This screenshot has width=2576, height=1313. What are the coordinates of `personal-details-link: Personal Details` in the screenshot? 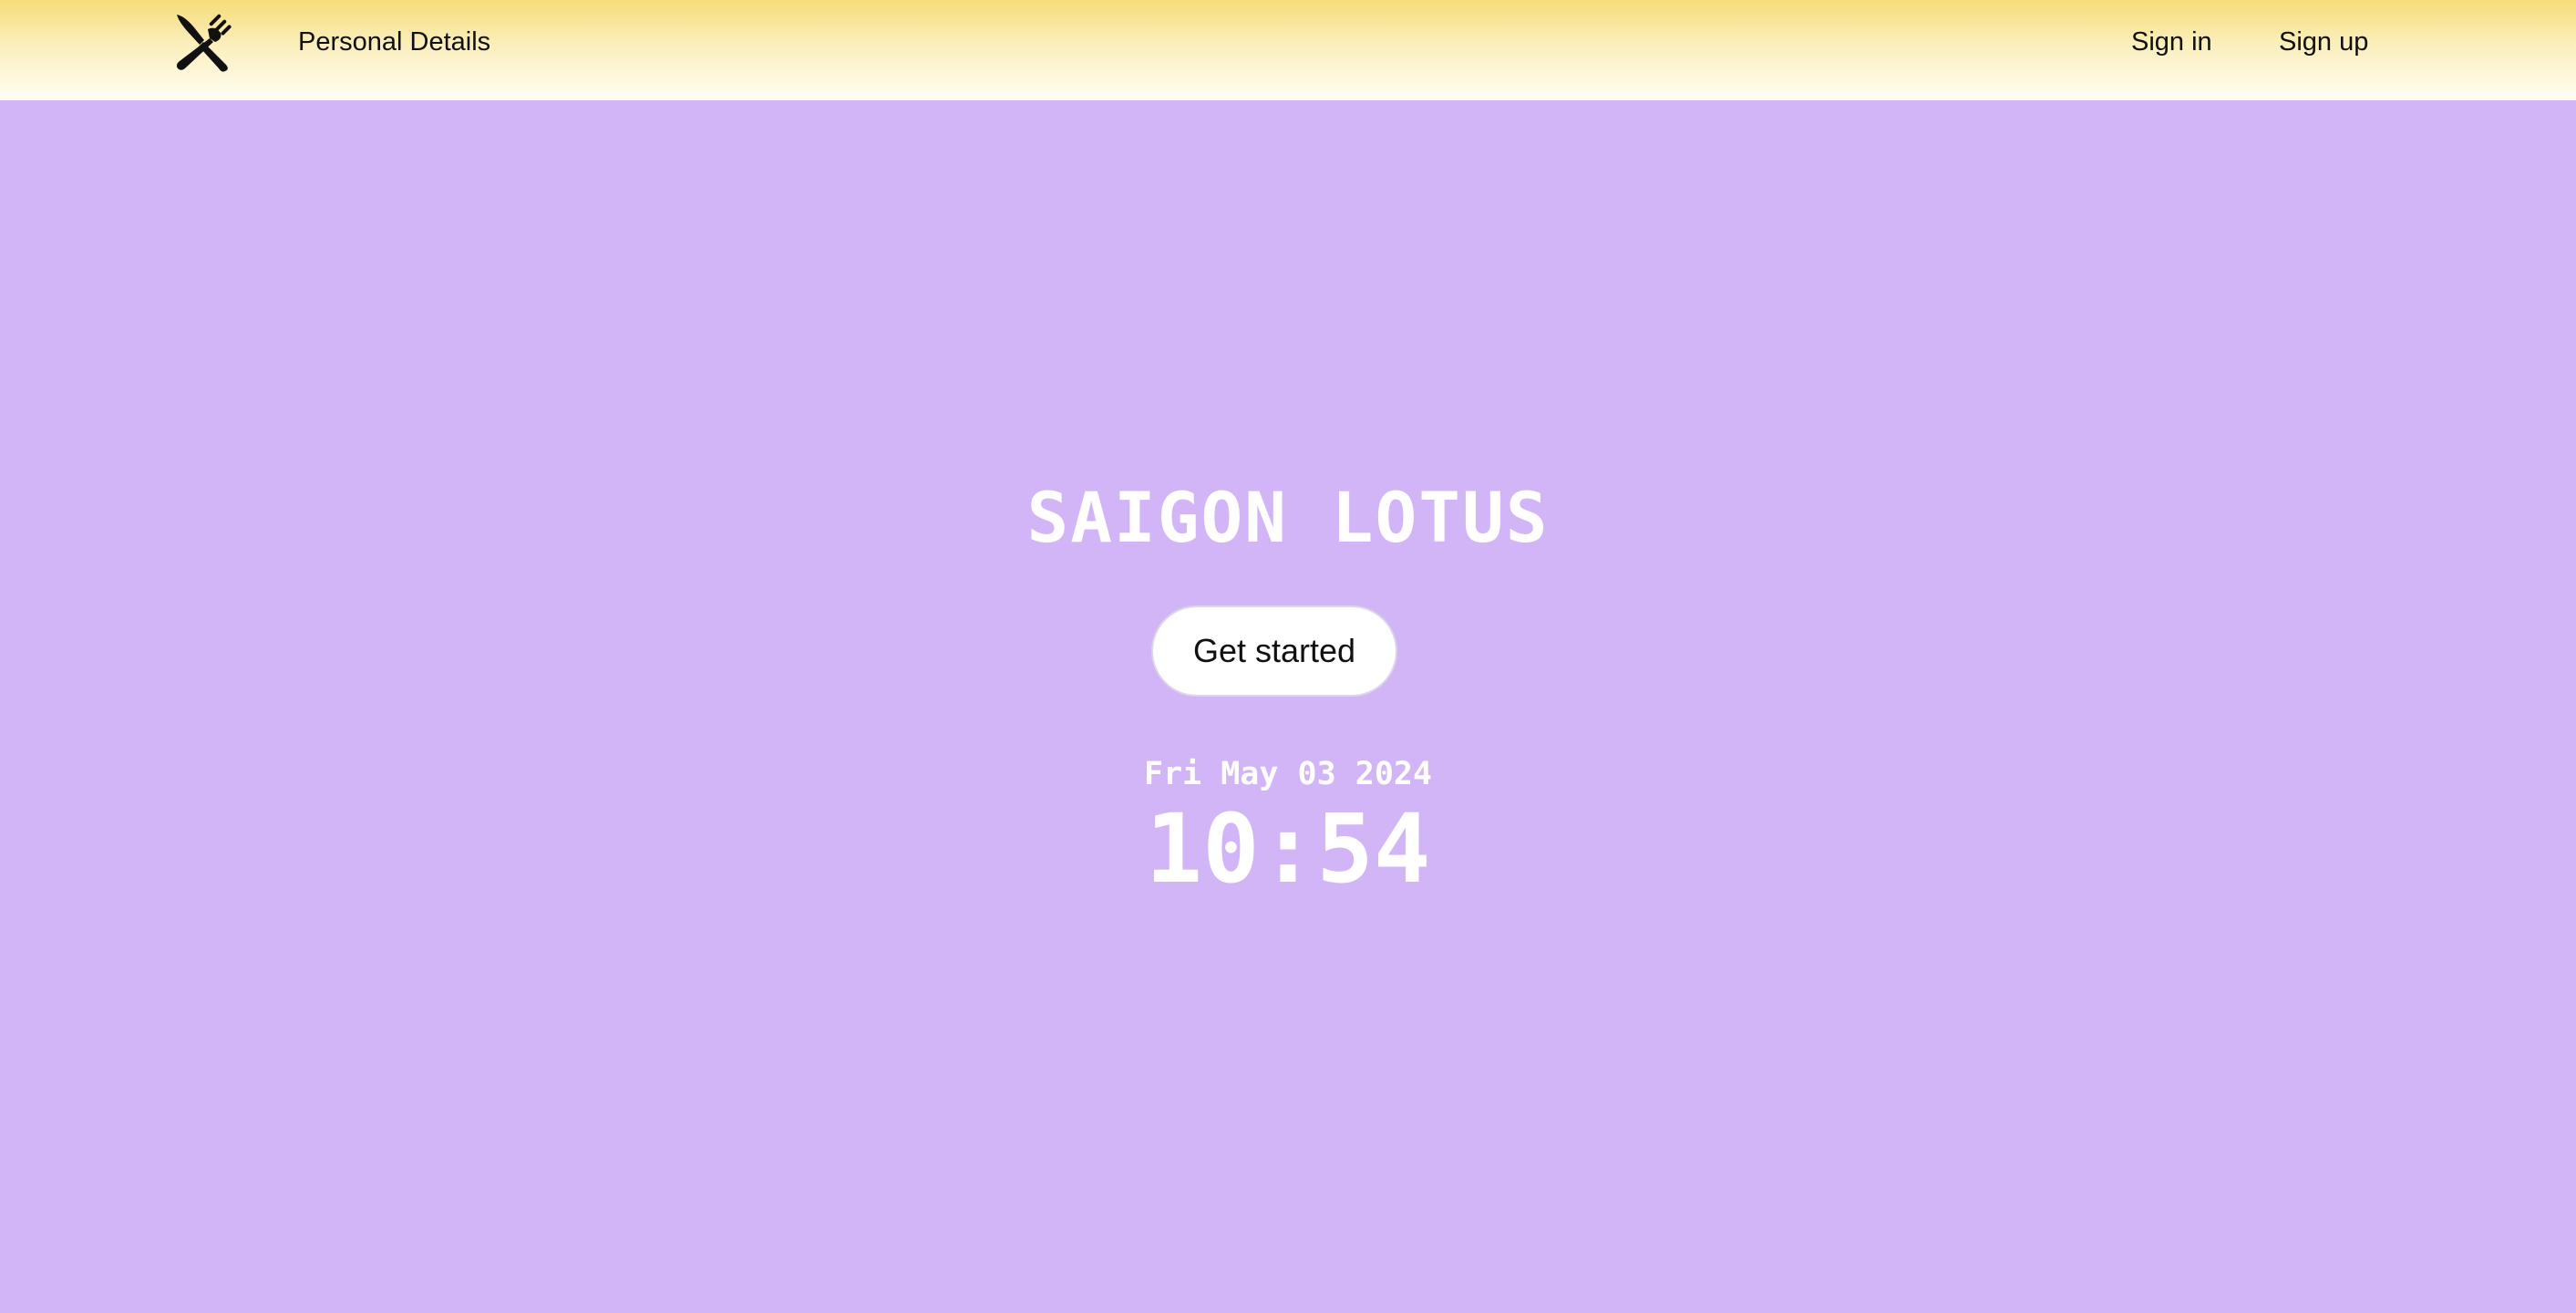 It's located at (394, 42).